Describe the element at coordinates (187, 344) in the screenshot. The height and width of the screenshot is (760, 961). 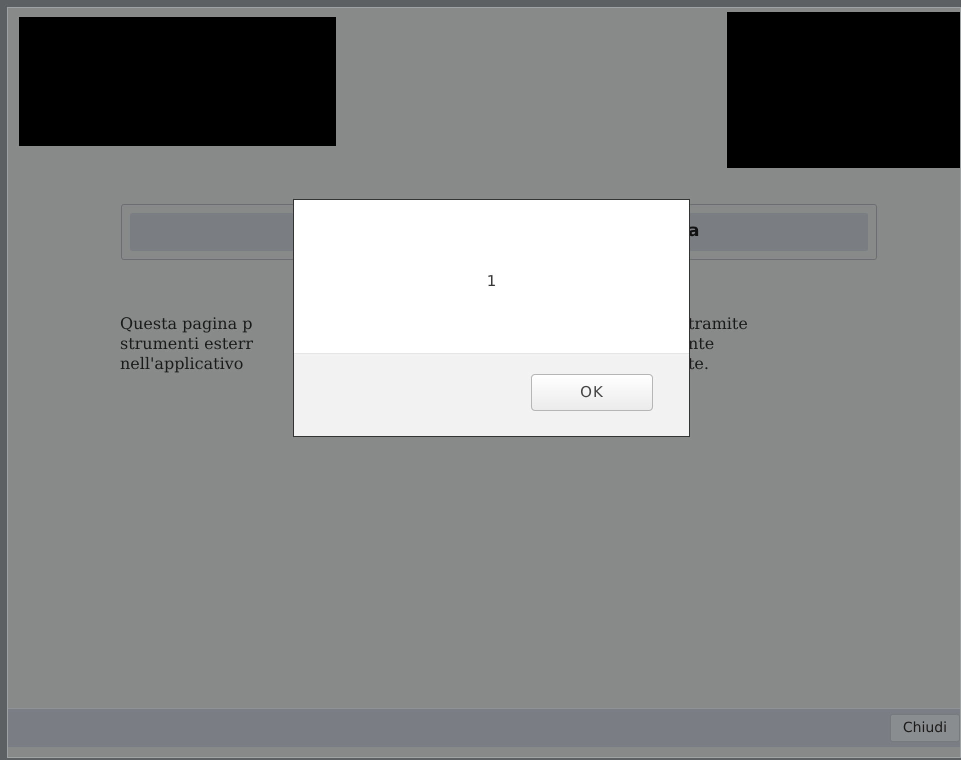
I see `paragraph-text: strumenti esterr` at that location.